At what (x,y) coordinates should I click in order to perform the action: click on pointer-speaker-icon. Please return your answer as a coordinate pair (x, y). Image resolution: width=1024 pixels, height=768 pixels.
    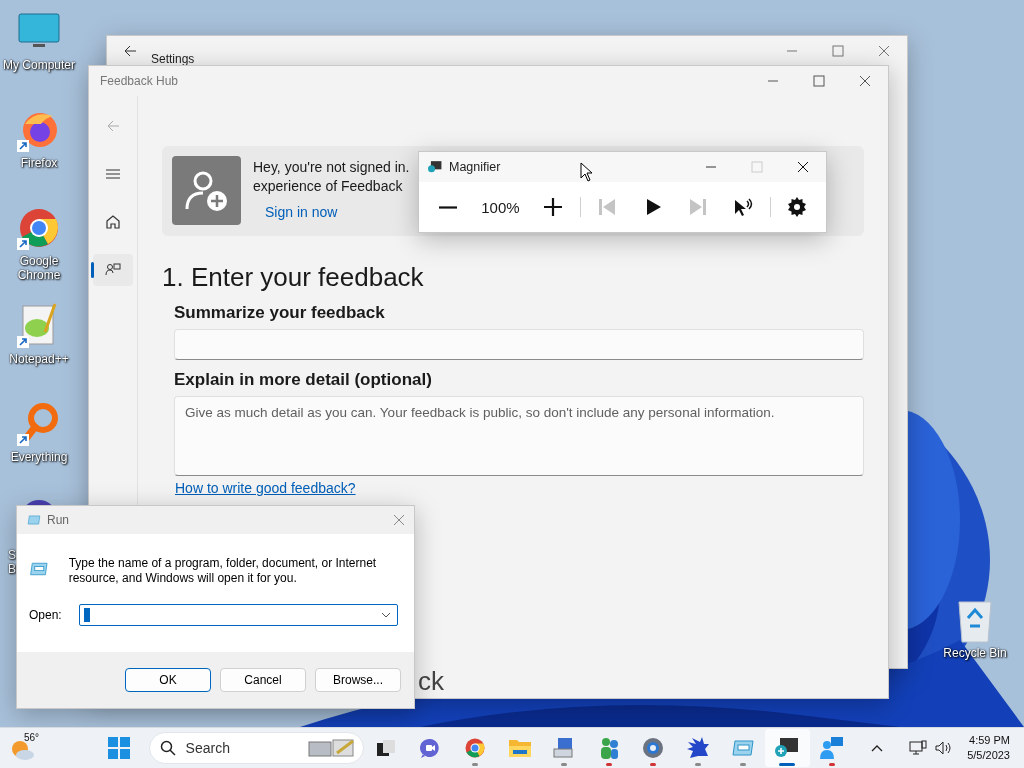
    Looking at the image, I should click on (743, 207).